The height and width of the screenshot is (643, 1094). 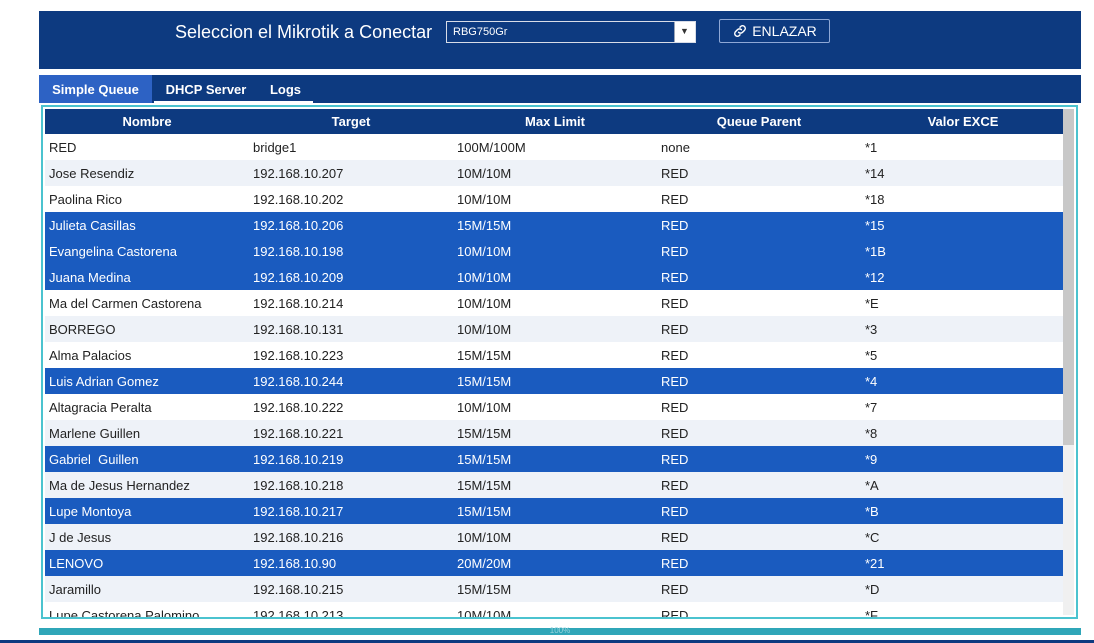 I want to click on table-cell: 100M/100M, so click(x=491, y=147).